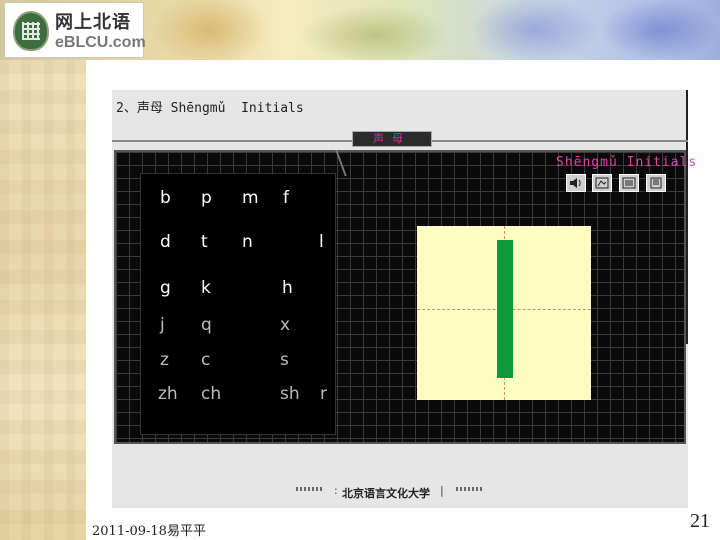  What do you see at coordinates (700, 521) in the screenshot?
I see `page-number: 21` at bounding box center [700, 521].